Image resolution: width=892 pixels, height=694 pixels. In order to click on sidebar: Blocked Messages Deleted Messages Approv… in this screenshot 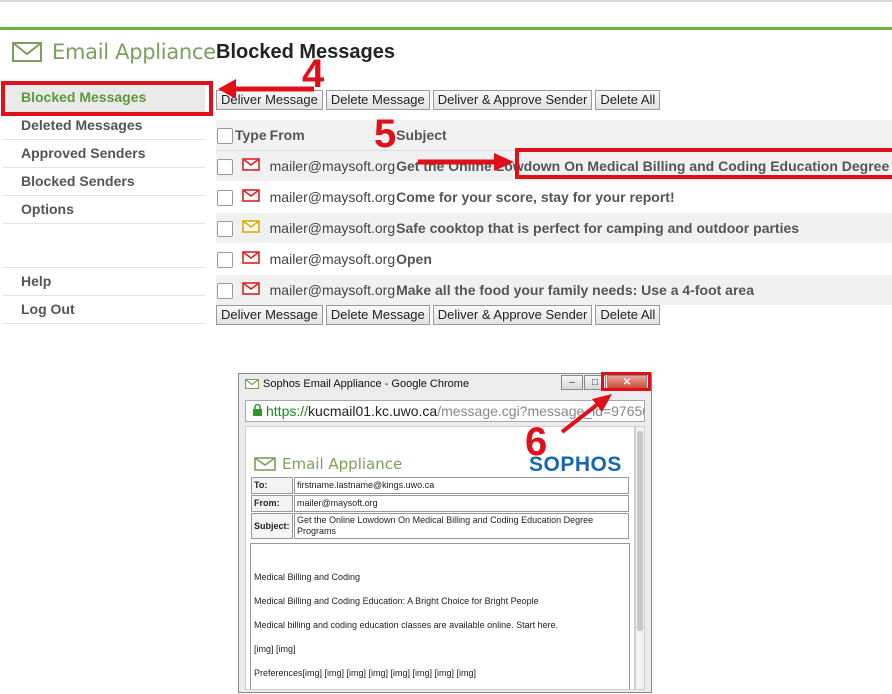, I will do `click(104, 204)`.